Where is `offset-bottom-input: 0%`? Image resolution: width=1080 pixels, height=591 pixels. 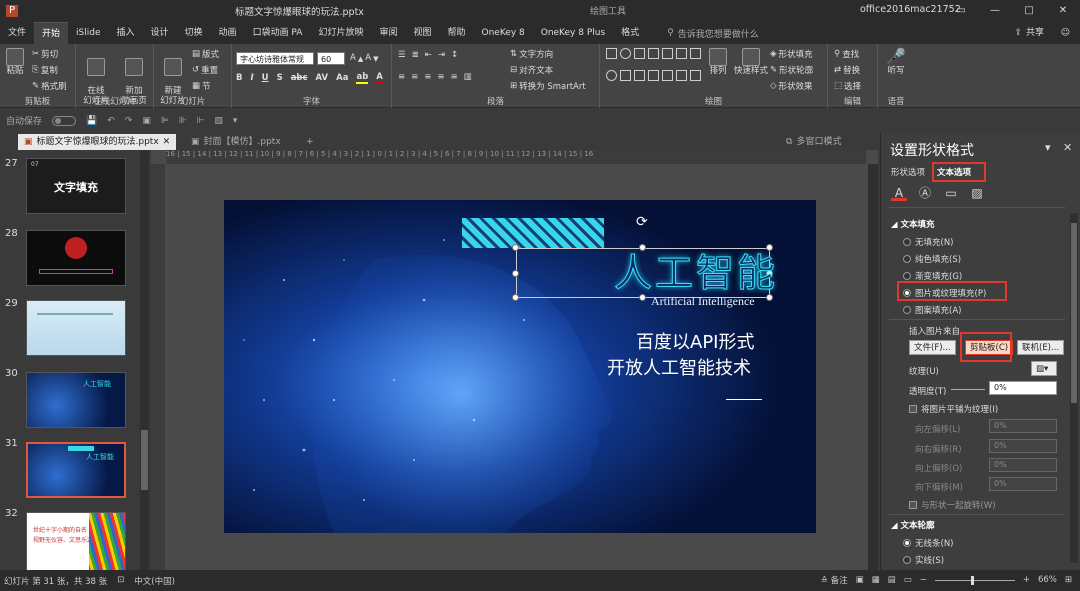 offset-bottom-input: 0% is located at coordinates (1023, 484).